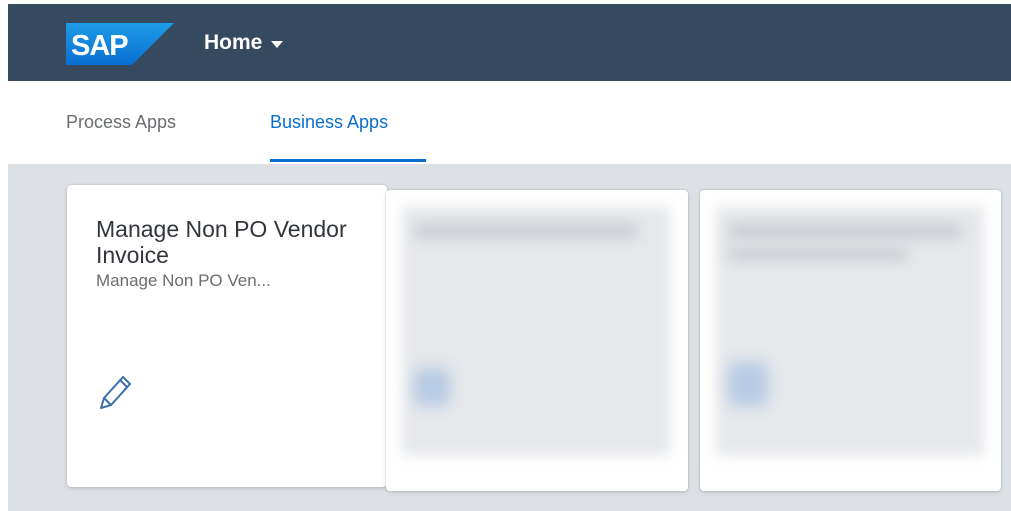  I want to click on tab-business-apps: Business Apps, so click(329, 122).